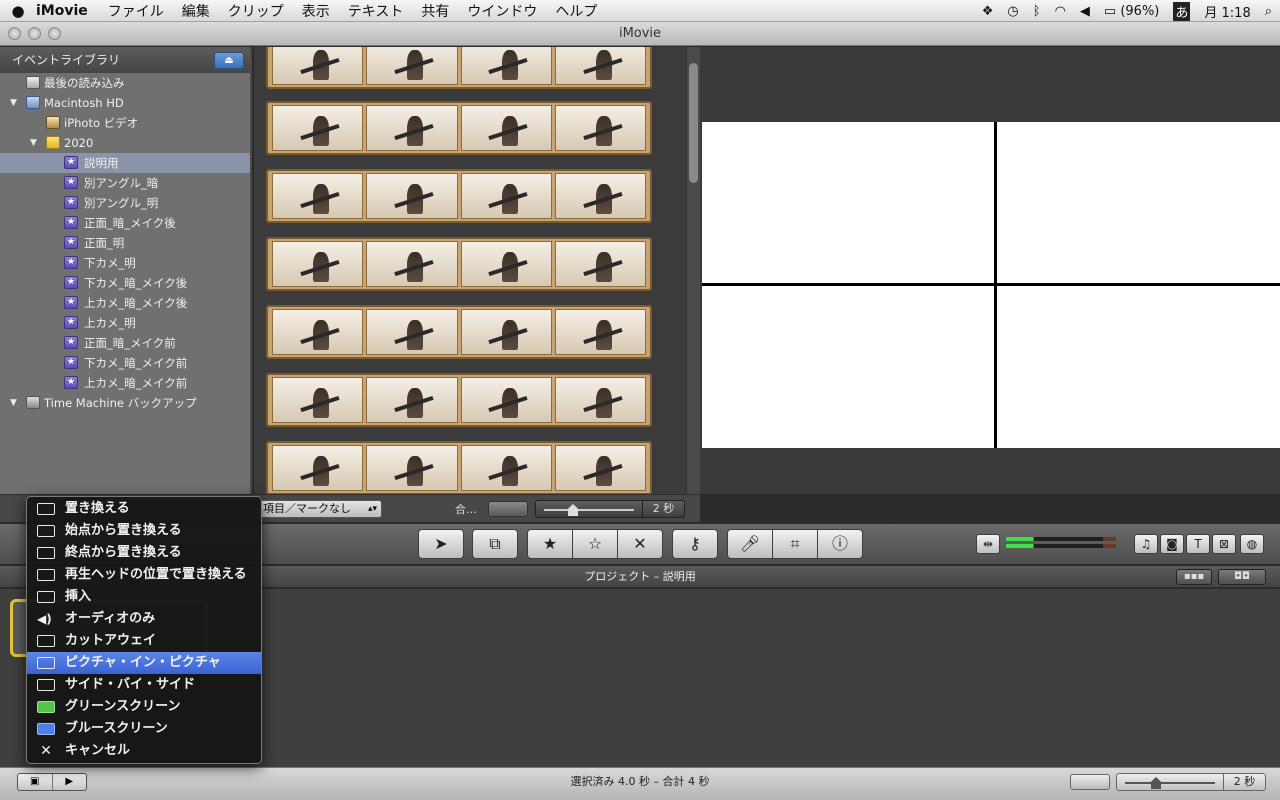  Describe the element at coordinates (125, 103) in the screenshot. I see `library-item-macintosh-hd: ▼ Macintosh HD` at that location.